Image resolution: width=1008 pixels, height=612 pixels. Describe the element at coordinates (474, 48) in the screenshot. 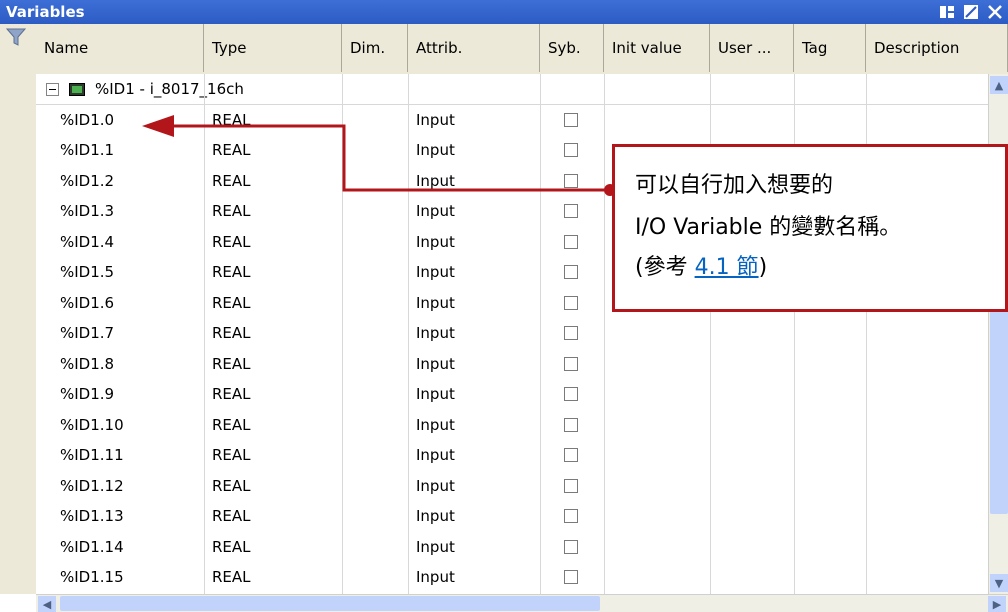

I see `column-header-attrib: Attrib.` at that location.